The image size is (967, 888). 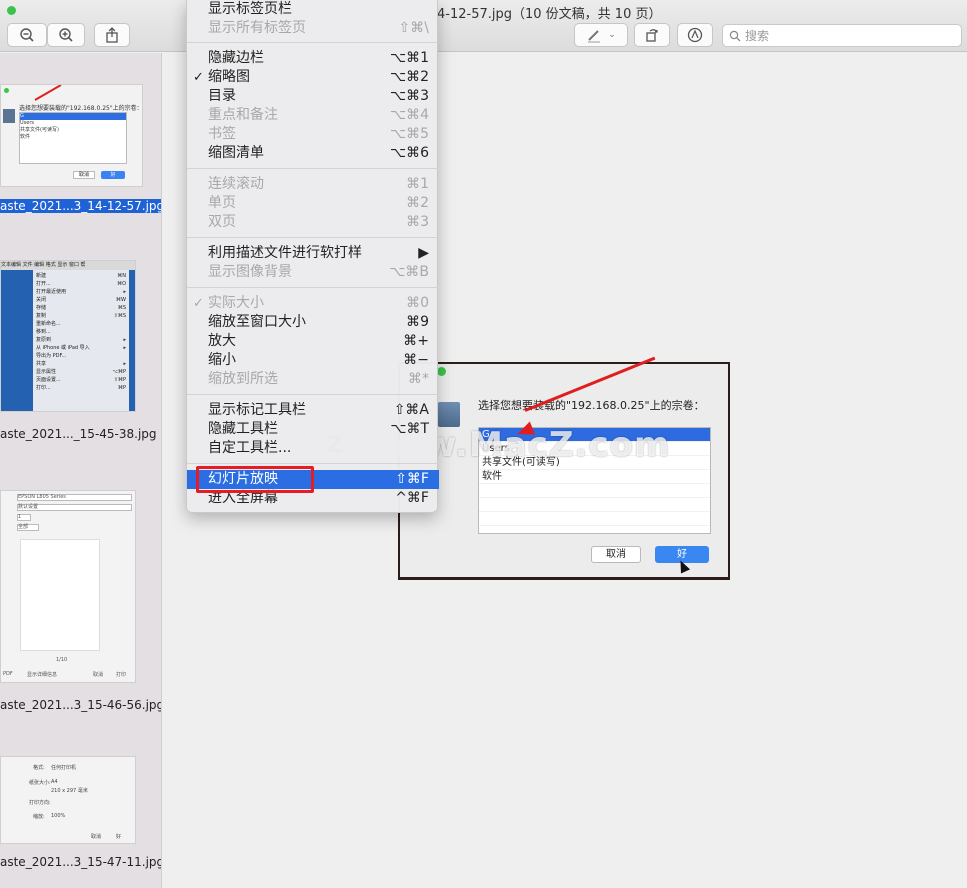 I want to click on markup-pen-button: ⌄, so click(x=601, y=35).